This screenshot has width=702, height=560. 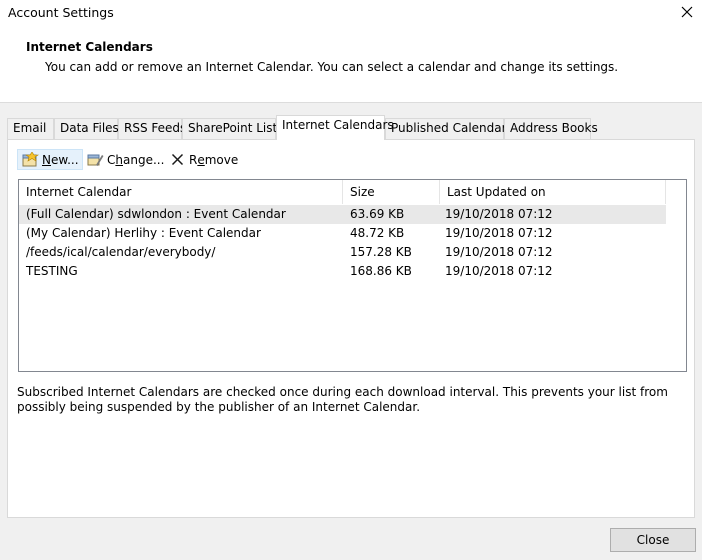 I want to click on column-header-label: Internet Calendar, so click(x=79, y=192).